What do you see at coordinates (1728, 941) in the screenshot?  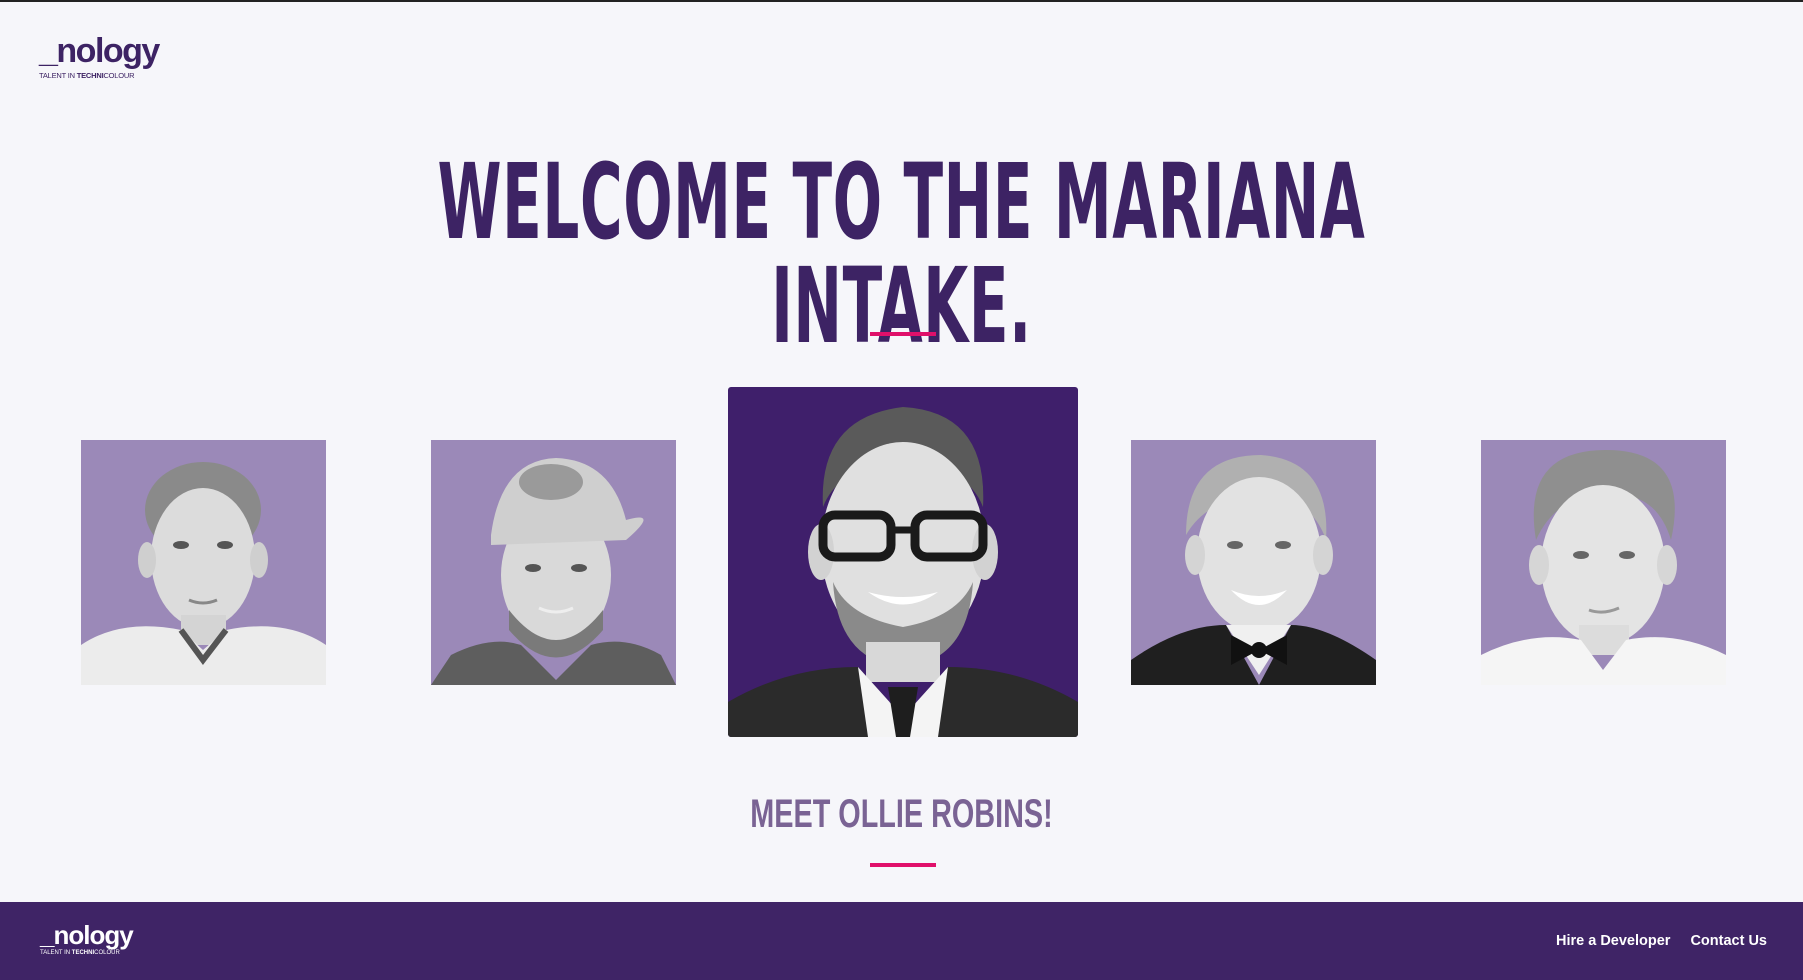 I see `contact-us-link: Contact Us` at bounding box center [1728, 941].